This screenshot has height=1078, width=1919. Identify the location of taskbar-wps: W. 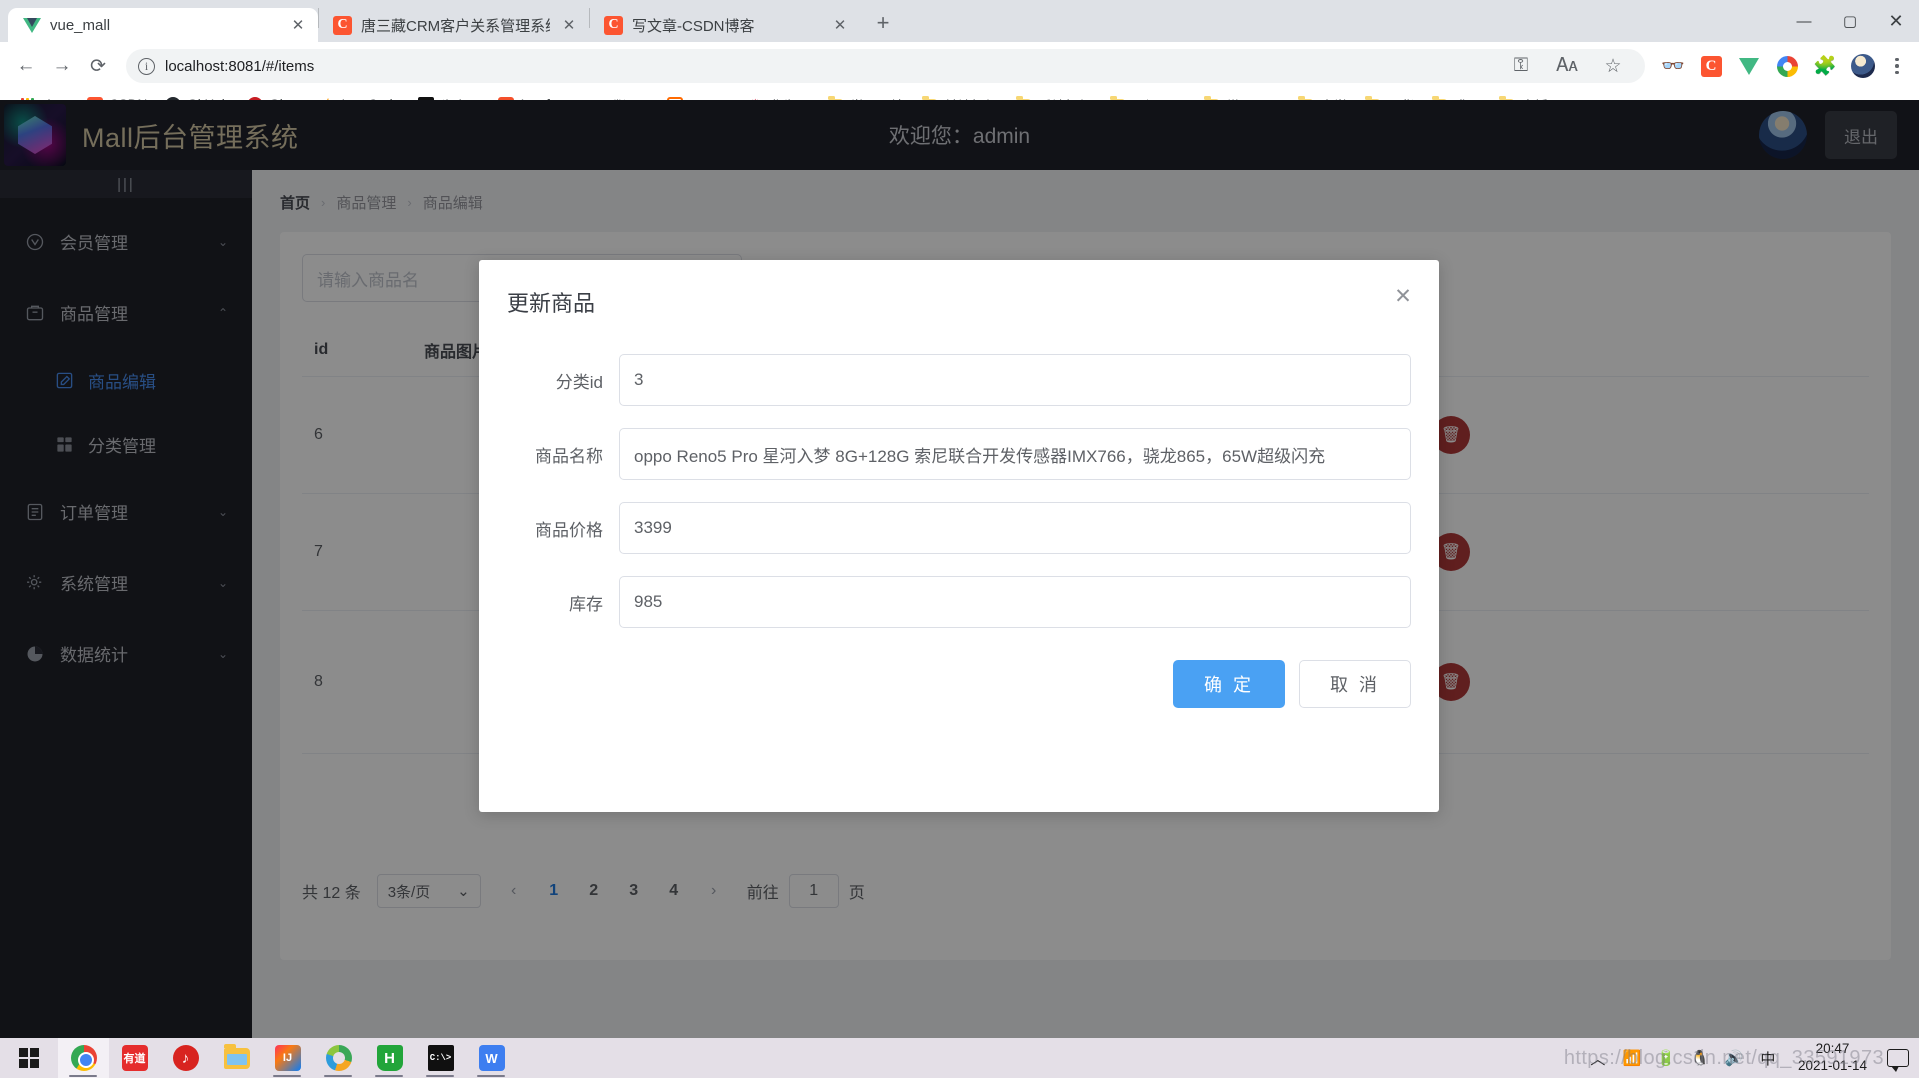
(491, 1058).